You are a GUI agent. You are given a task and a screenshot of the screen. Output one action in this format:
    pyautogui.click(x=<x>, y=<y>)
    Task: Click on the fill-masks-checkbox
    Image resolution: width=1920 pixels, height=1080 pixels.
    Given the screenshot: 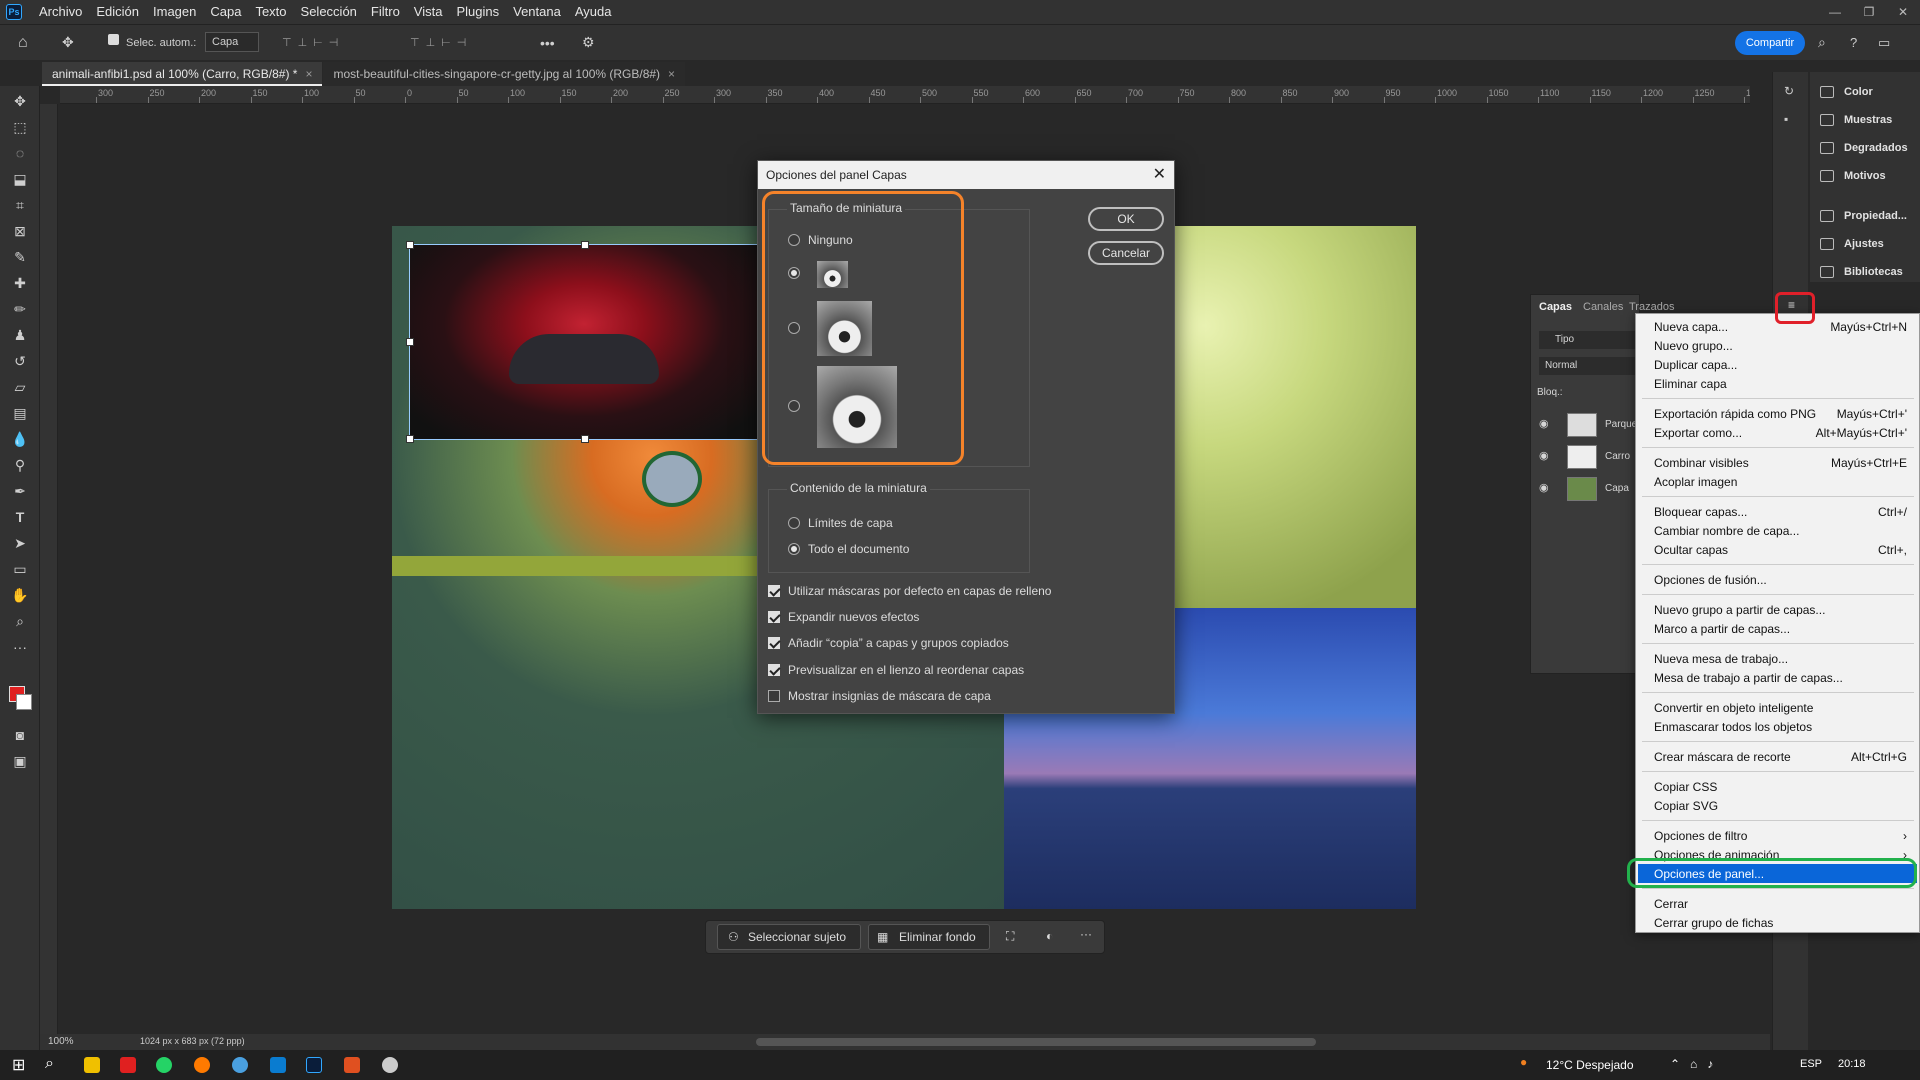 What is the action you would take?
    pyautogui.click(x=774, y=591)
    